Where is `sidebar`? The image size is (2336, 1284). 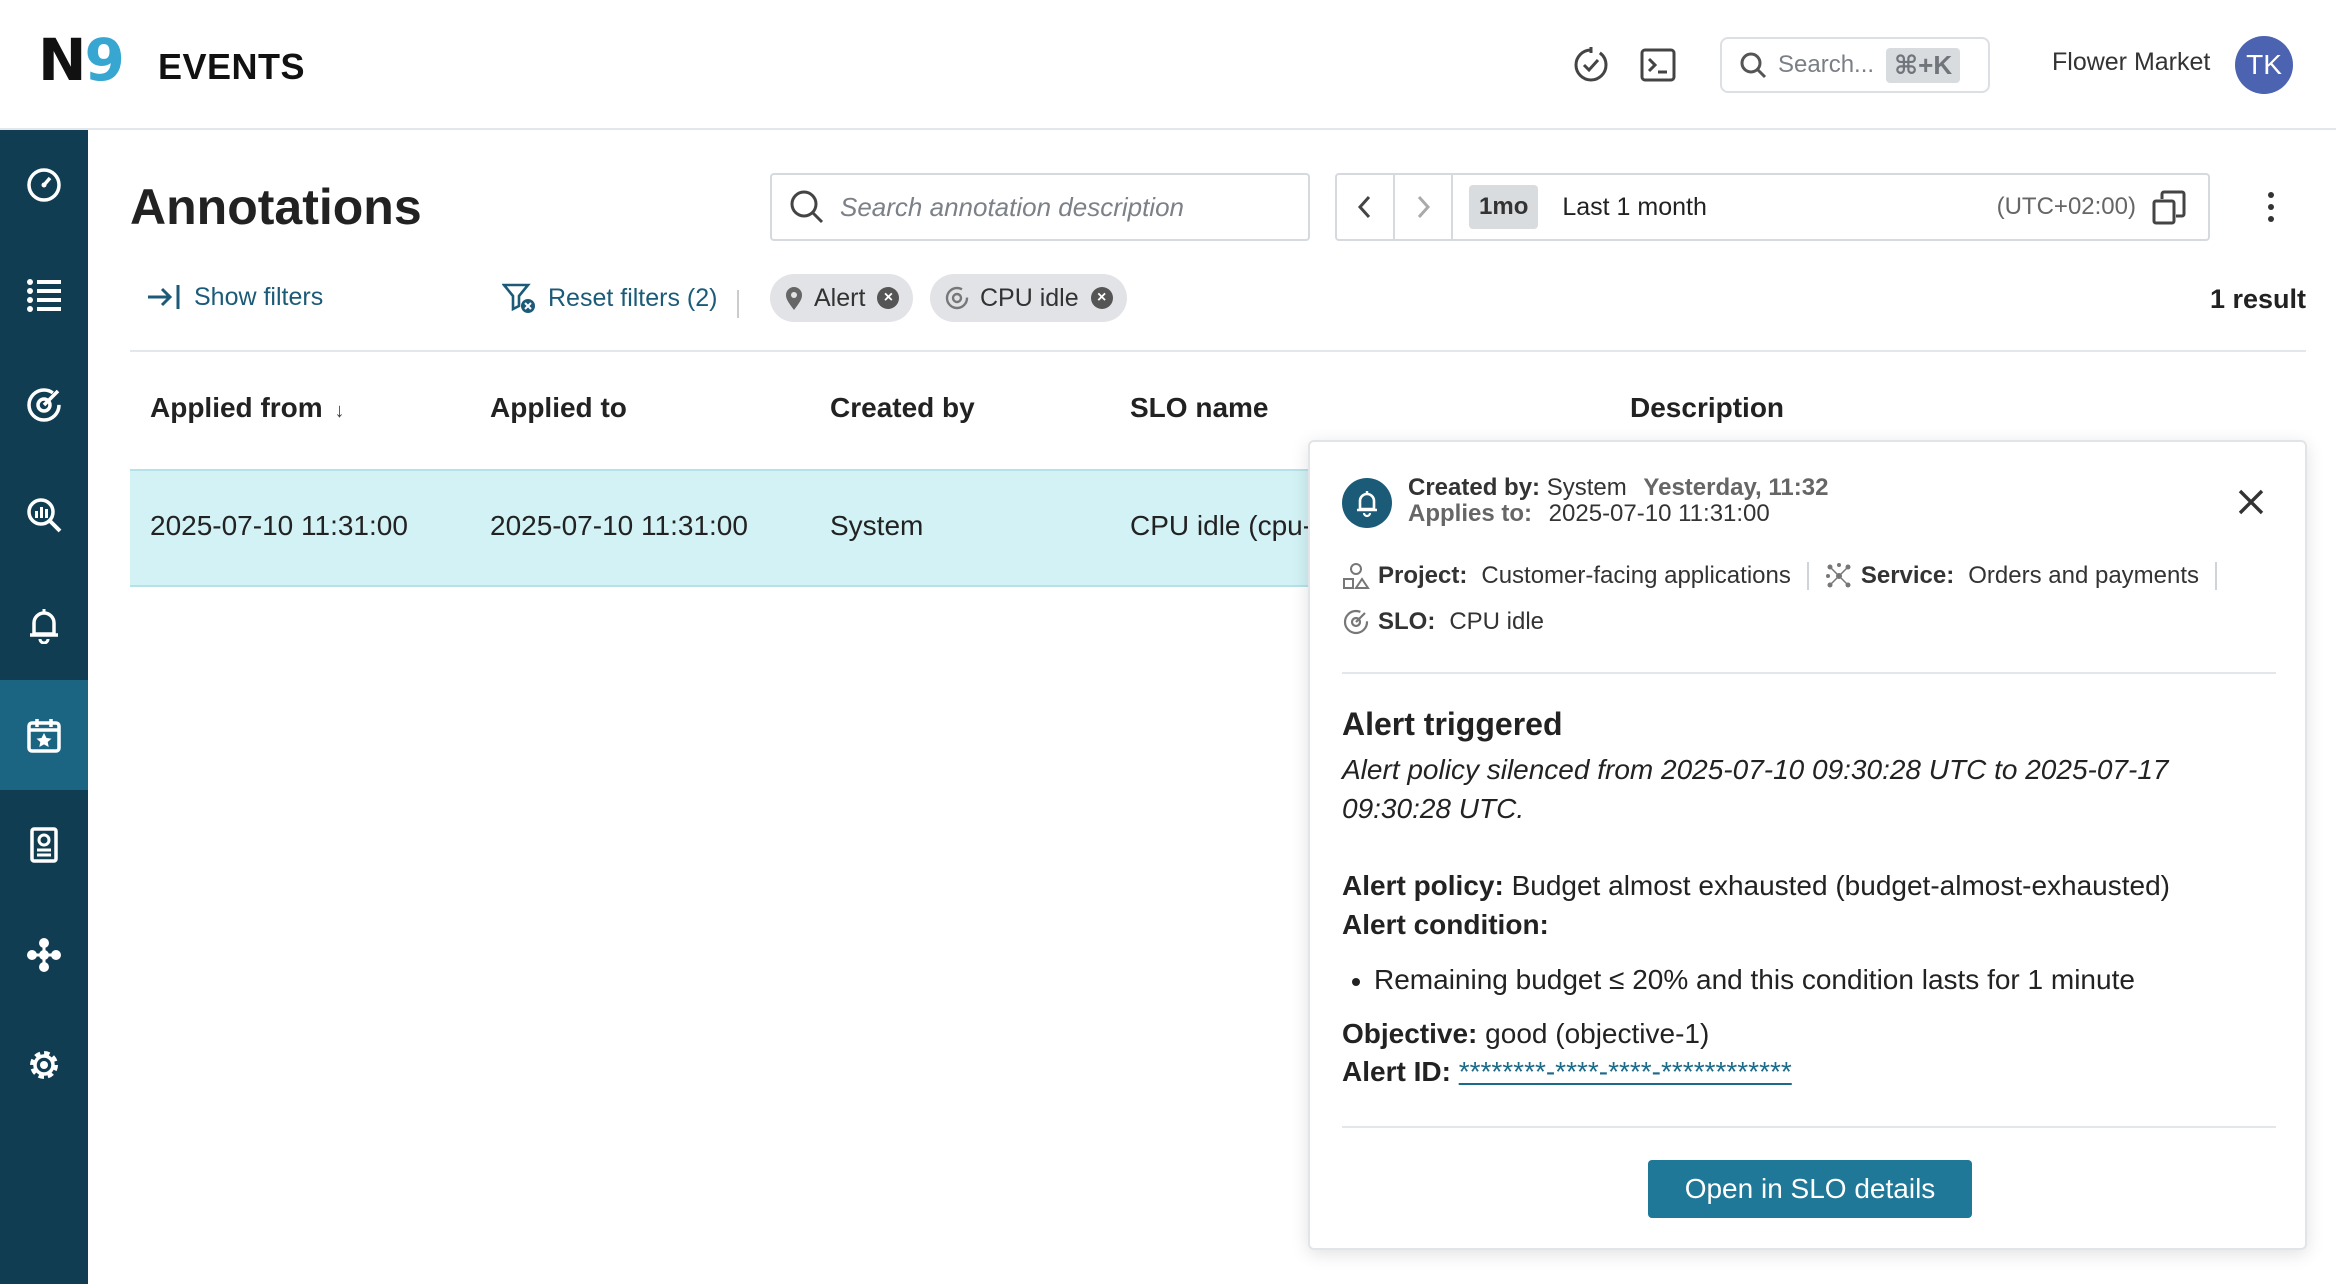 sidebar is located at coordinates (44, 707).